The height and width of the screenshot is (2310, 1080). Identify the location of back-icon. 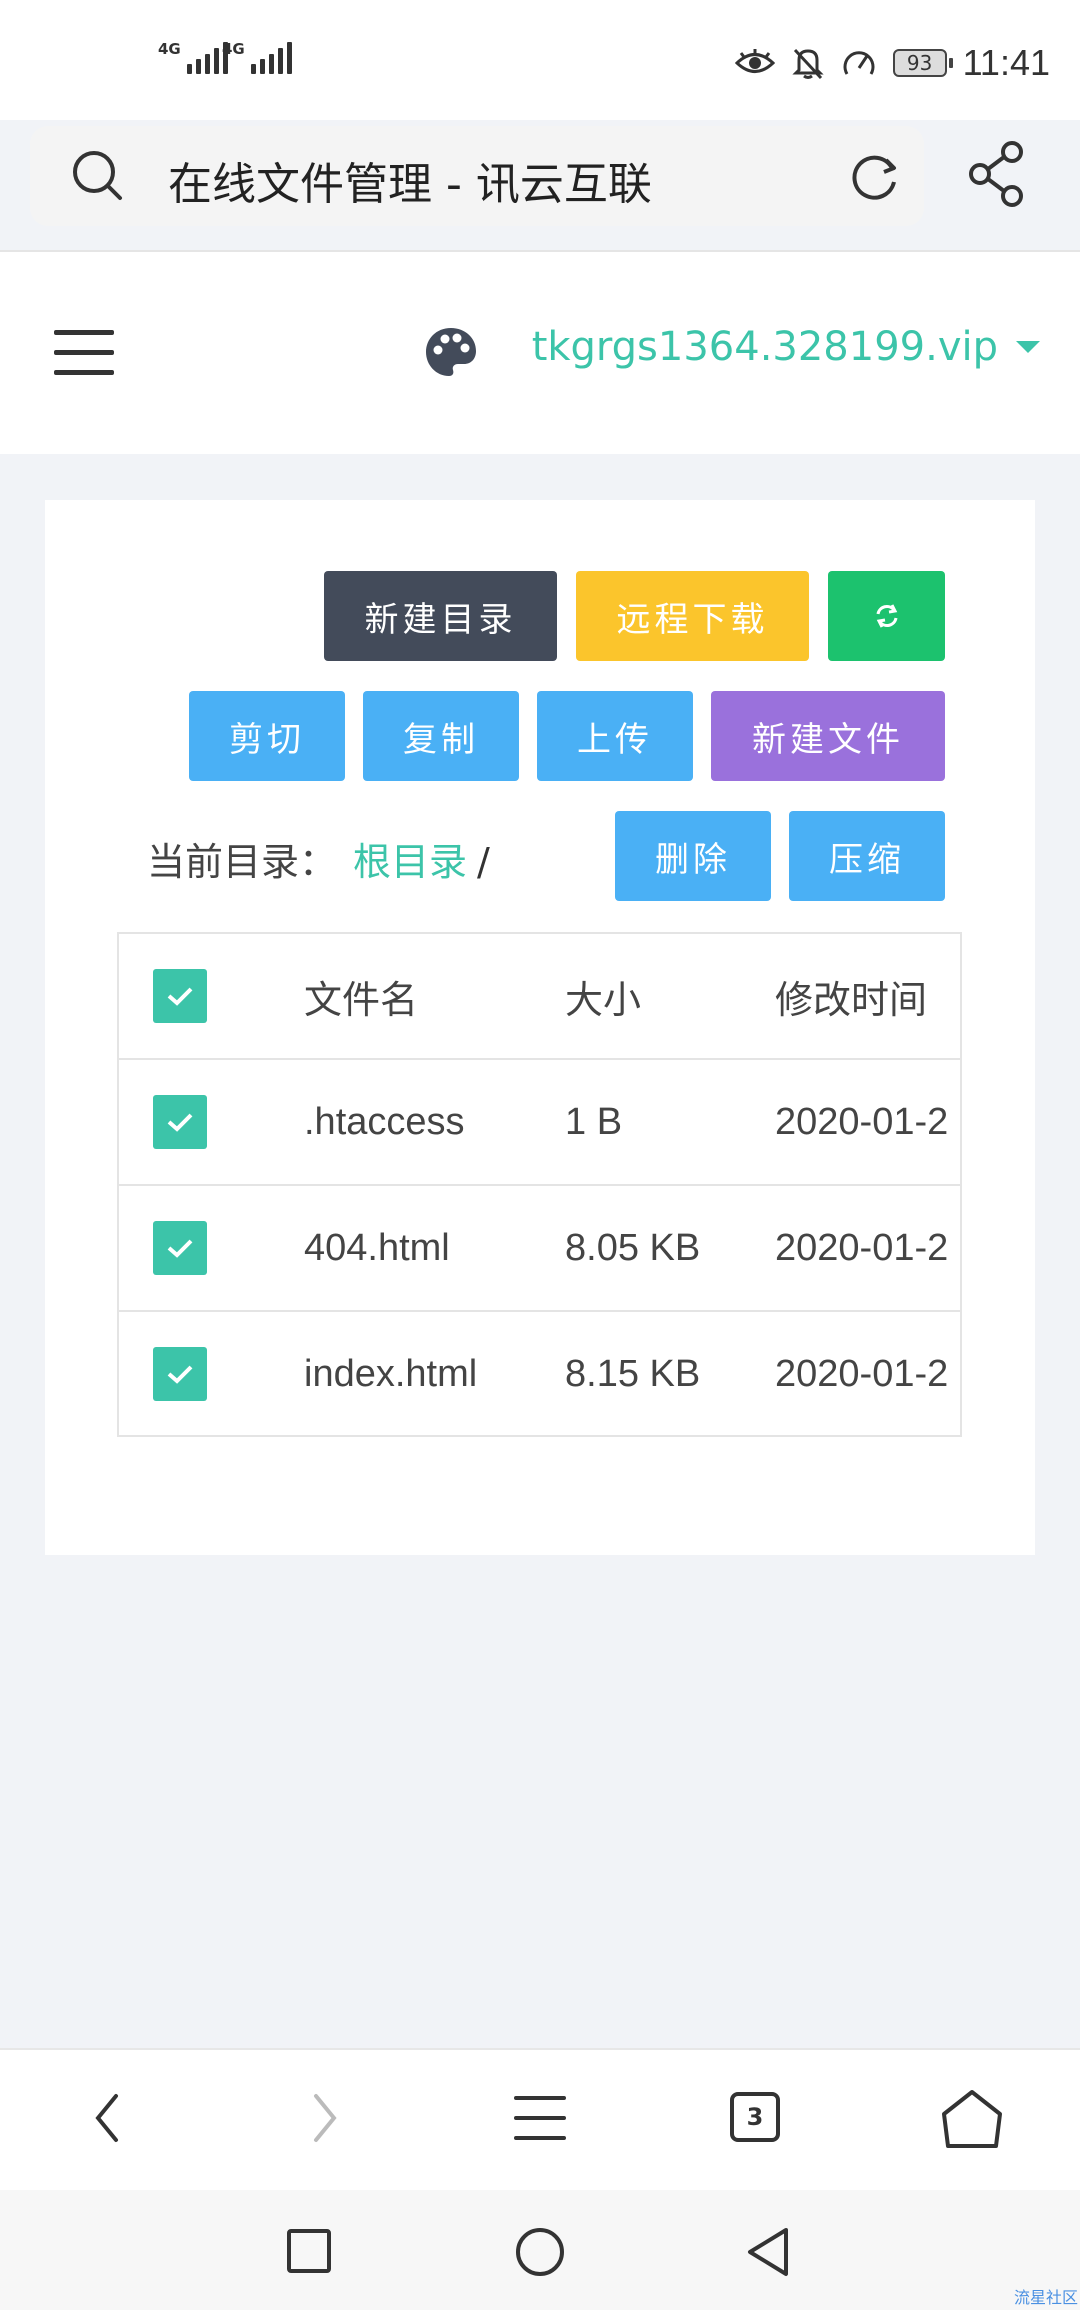
(108, 2118).